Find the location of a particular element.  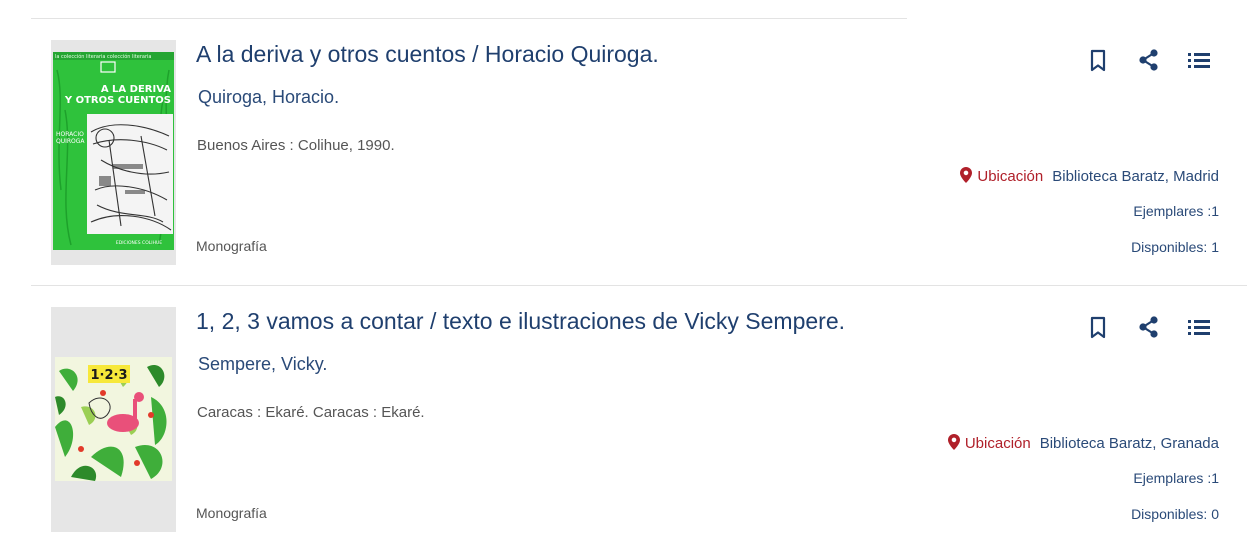

record-publication: Buenos Aires : Colihue, 1990. is located at coordinates (296, 145).